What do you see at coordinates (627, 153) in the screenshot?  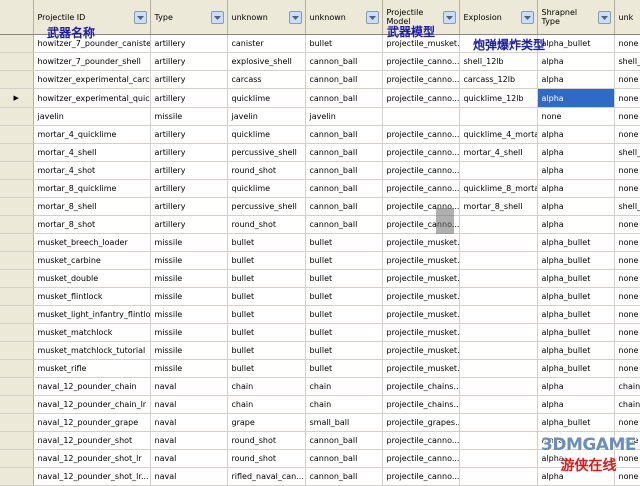 I see `cell-unknown-3: shell_` at bounding box center [627, 153].